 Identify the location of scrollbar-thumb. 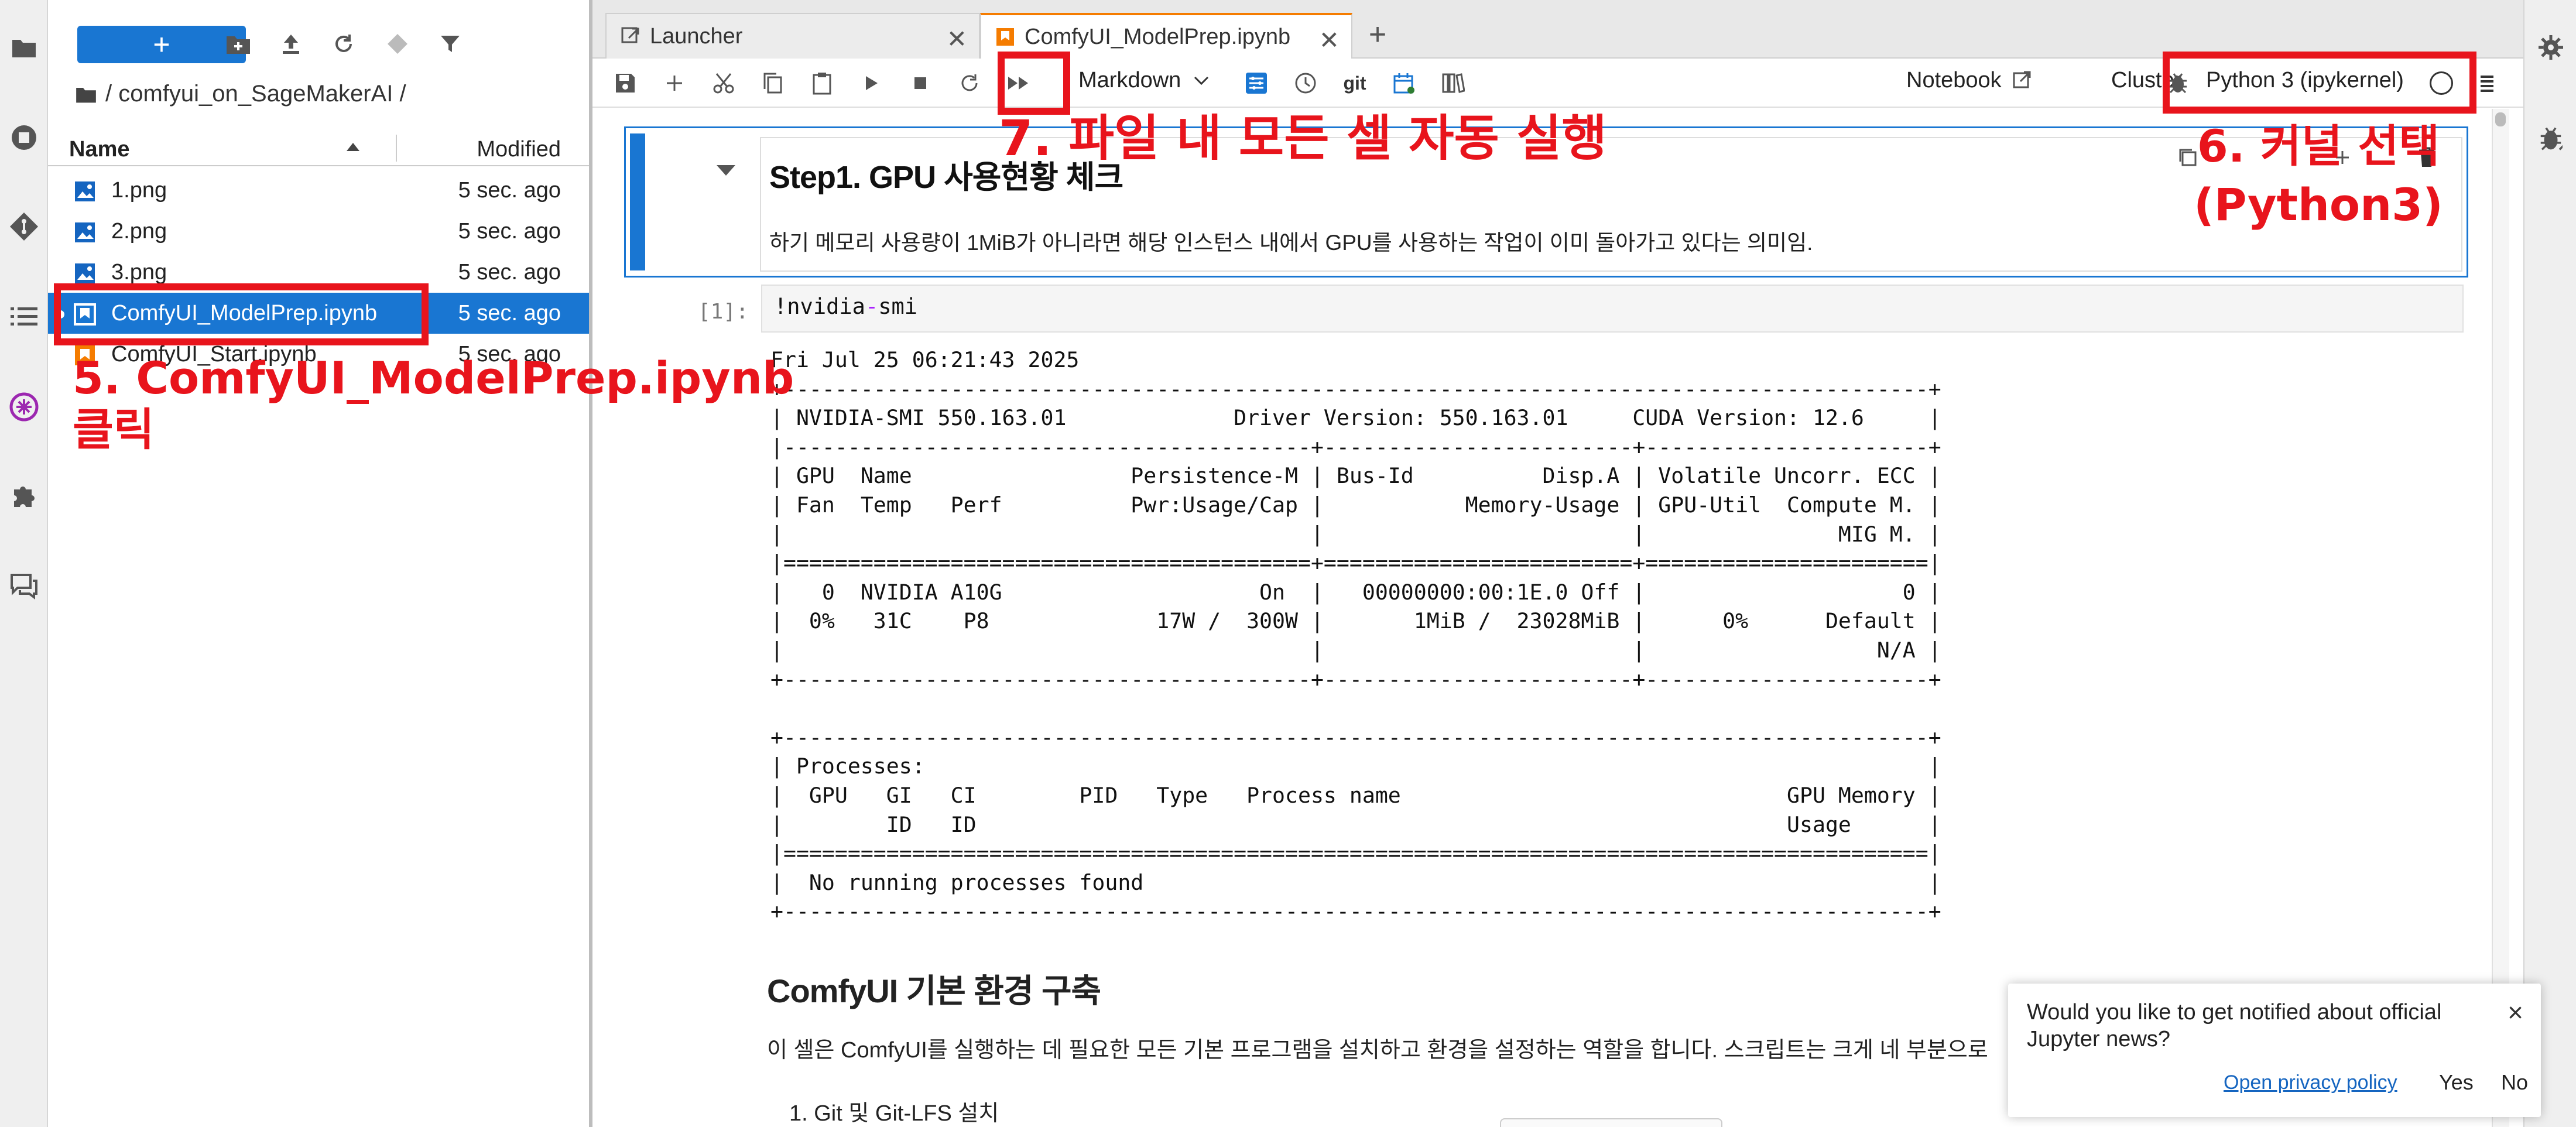
(2500, 119).